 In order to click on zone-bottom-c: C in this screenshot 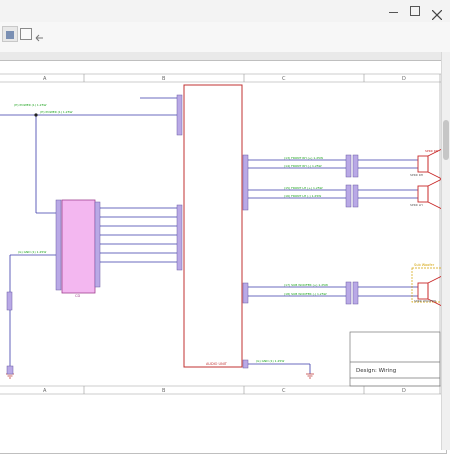, I will do `click(284, 391)`.